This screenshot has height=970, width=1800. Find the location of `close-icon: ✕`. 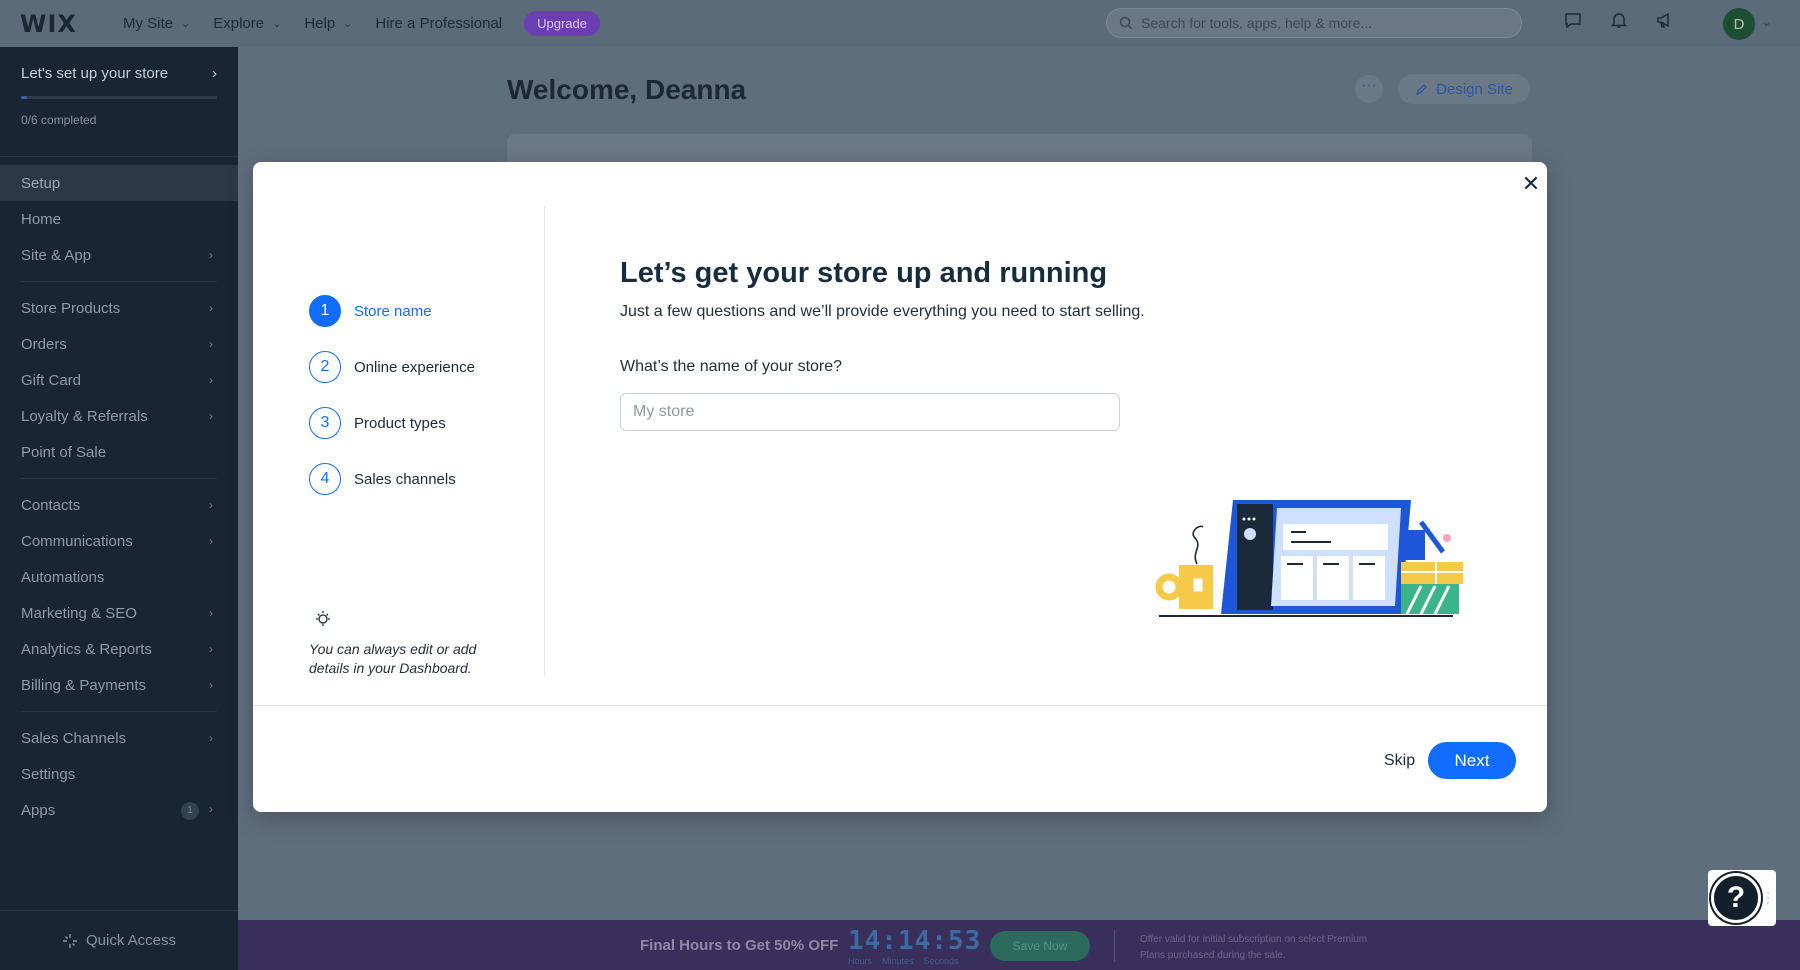

close-icon: ✕ is located at coordinates (1531, 184).